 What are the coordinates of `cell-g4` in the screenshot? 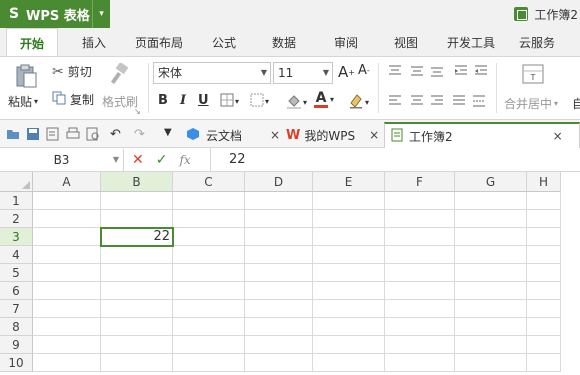 It's located at (491, 255).